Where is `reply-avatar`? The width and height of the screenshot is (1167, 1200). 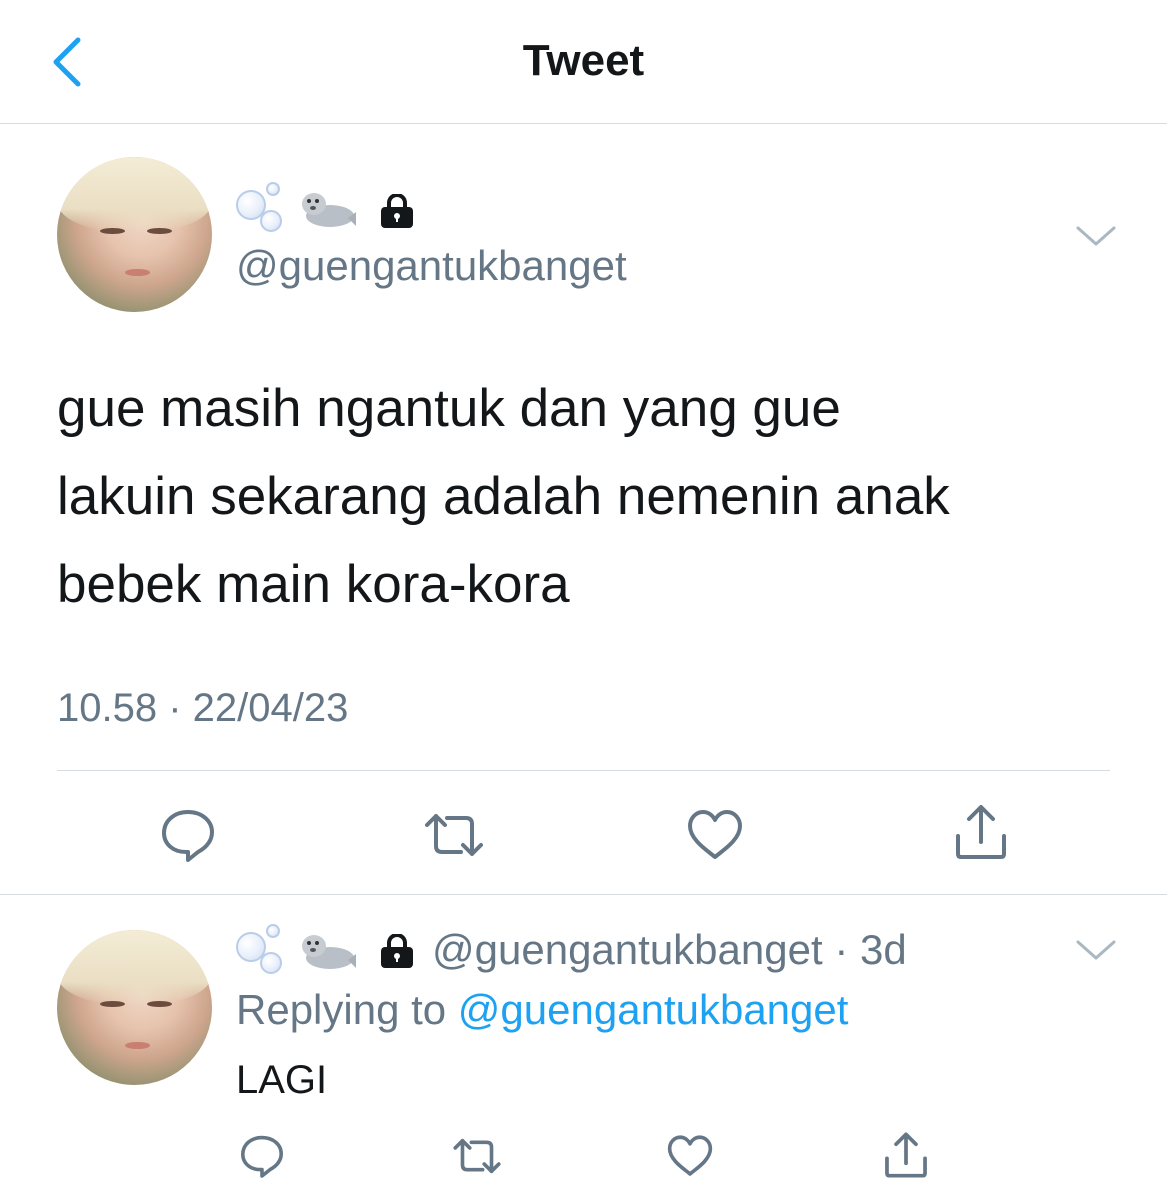
reply-avatar is located at coordinates (134, 1007).